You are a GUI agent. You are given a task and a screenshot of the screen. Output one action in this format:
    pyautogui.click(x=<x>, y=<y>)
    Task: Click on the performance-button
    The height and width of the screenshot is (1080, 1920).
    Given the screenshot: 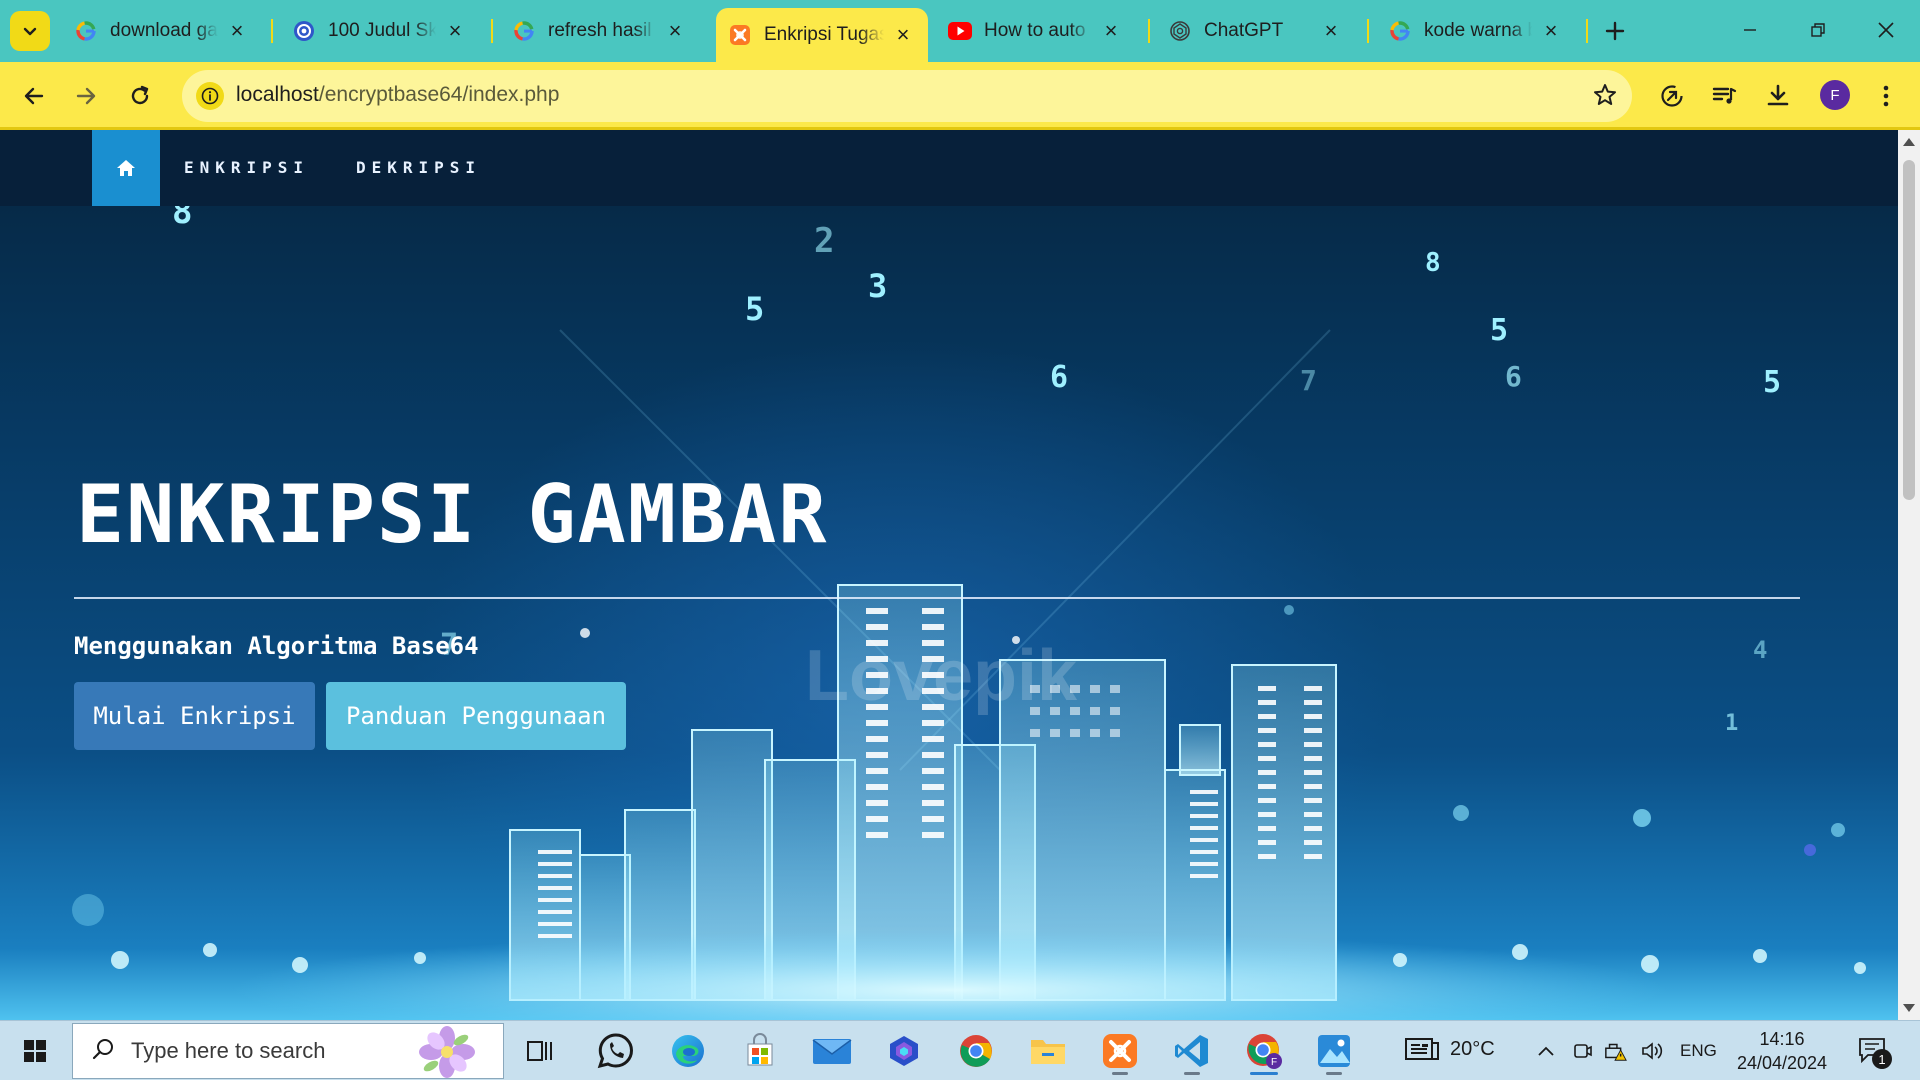 What is the action you would take?
    pyautogui.click(x=1672, y=96)
    